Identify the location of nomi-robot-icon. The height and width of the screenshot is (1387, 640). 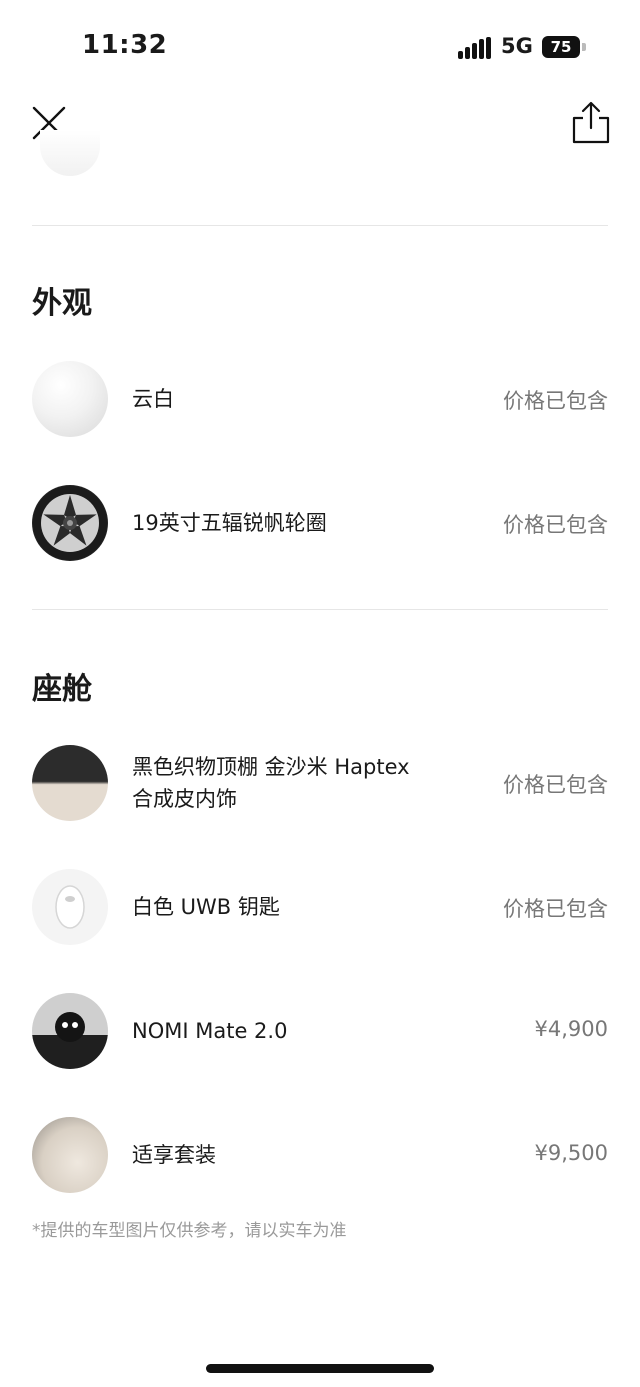
(70, 1040).